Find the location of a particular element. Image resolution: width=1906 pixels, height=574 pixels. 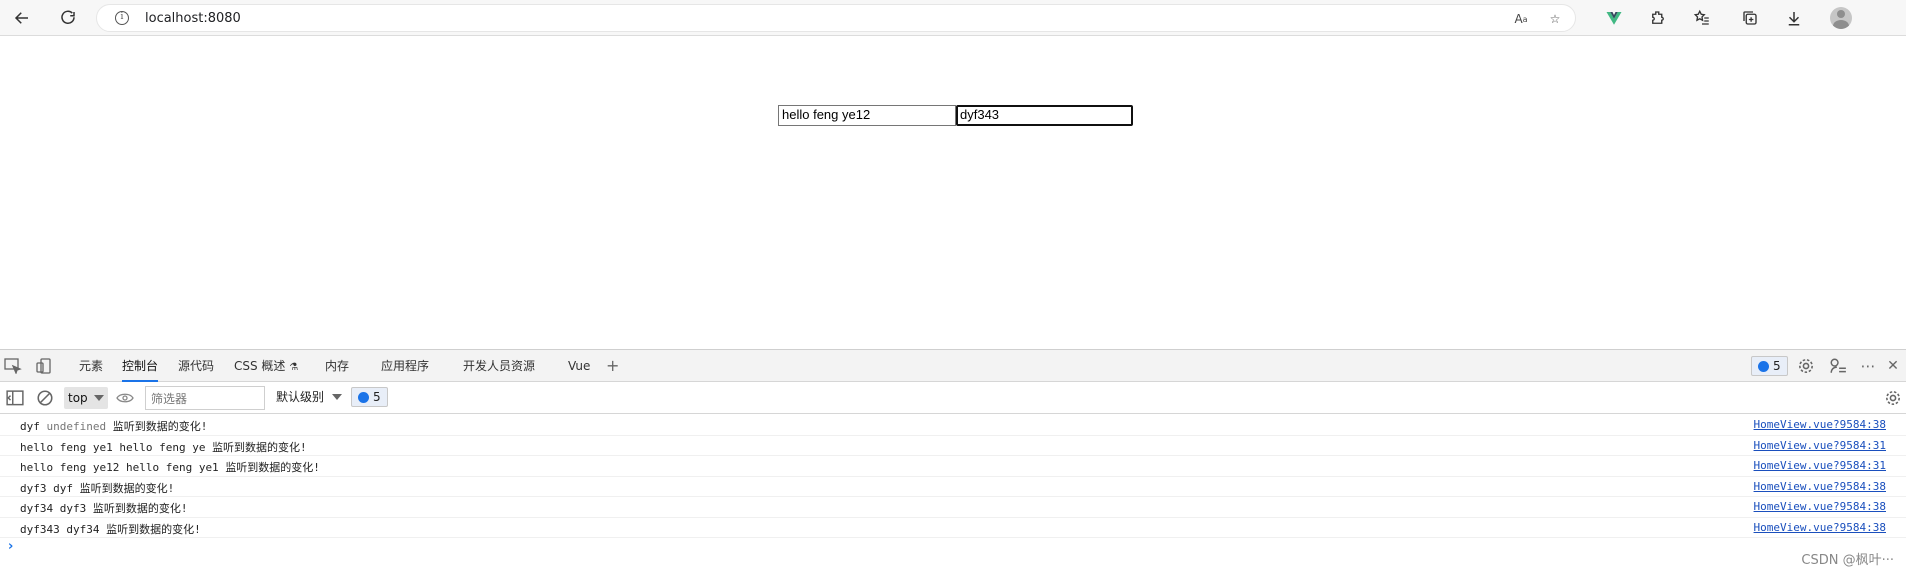

live-expression-eye-icon is located at coordinates (125, 398).